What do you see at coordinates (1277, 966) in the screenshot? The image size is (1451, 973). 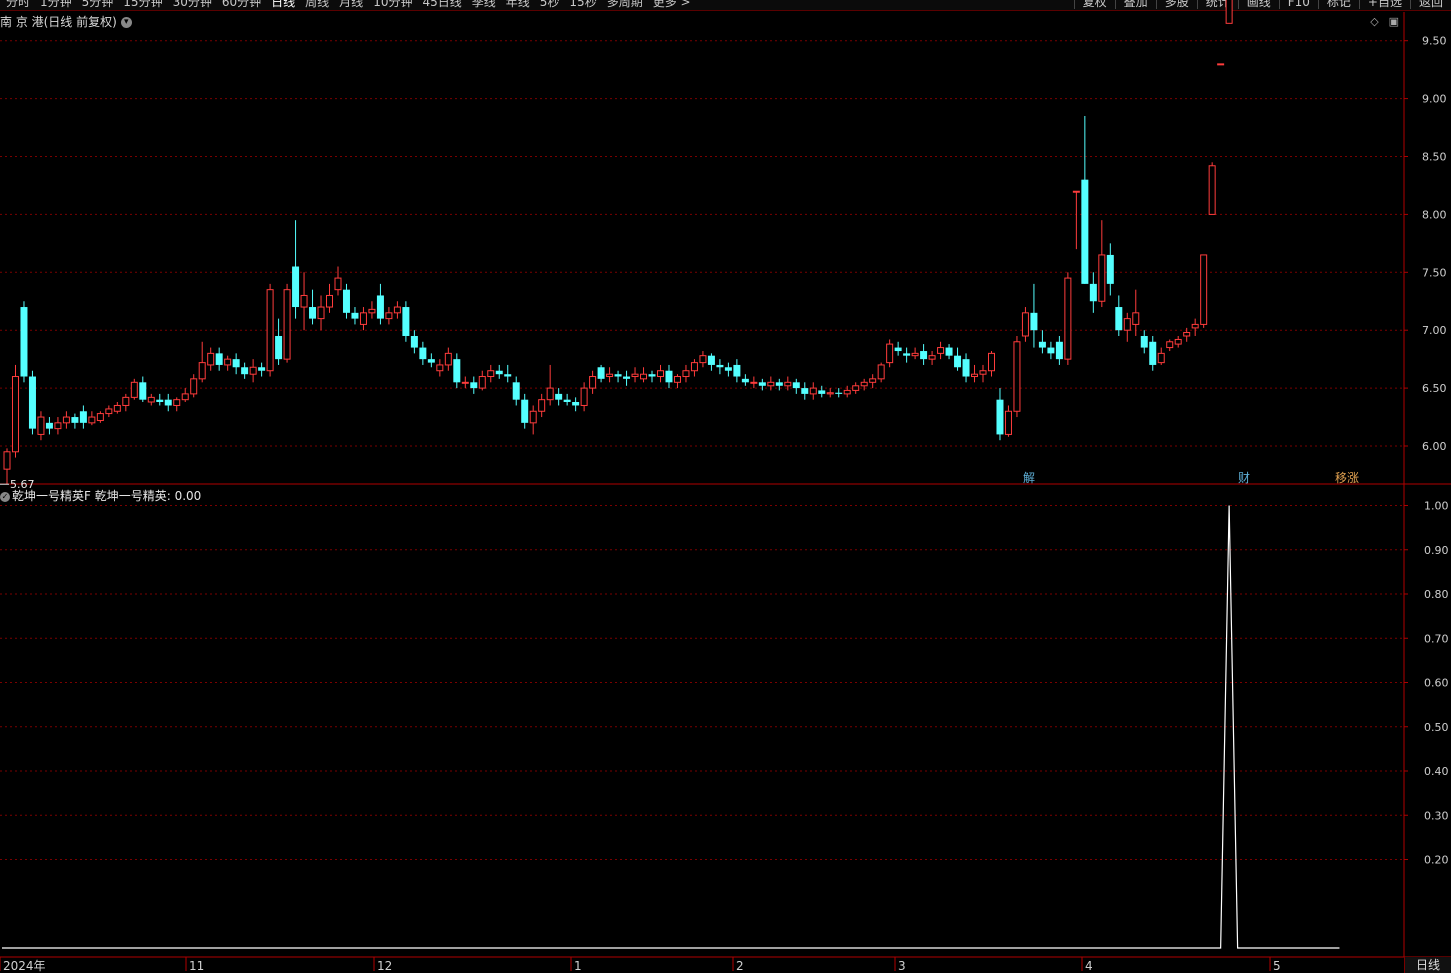 I see `date-tick-label: 5` at bounding box center [1277, 966].